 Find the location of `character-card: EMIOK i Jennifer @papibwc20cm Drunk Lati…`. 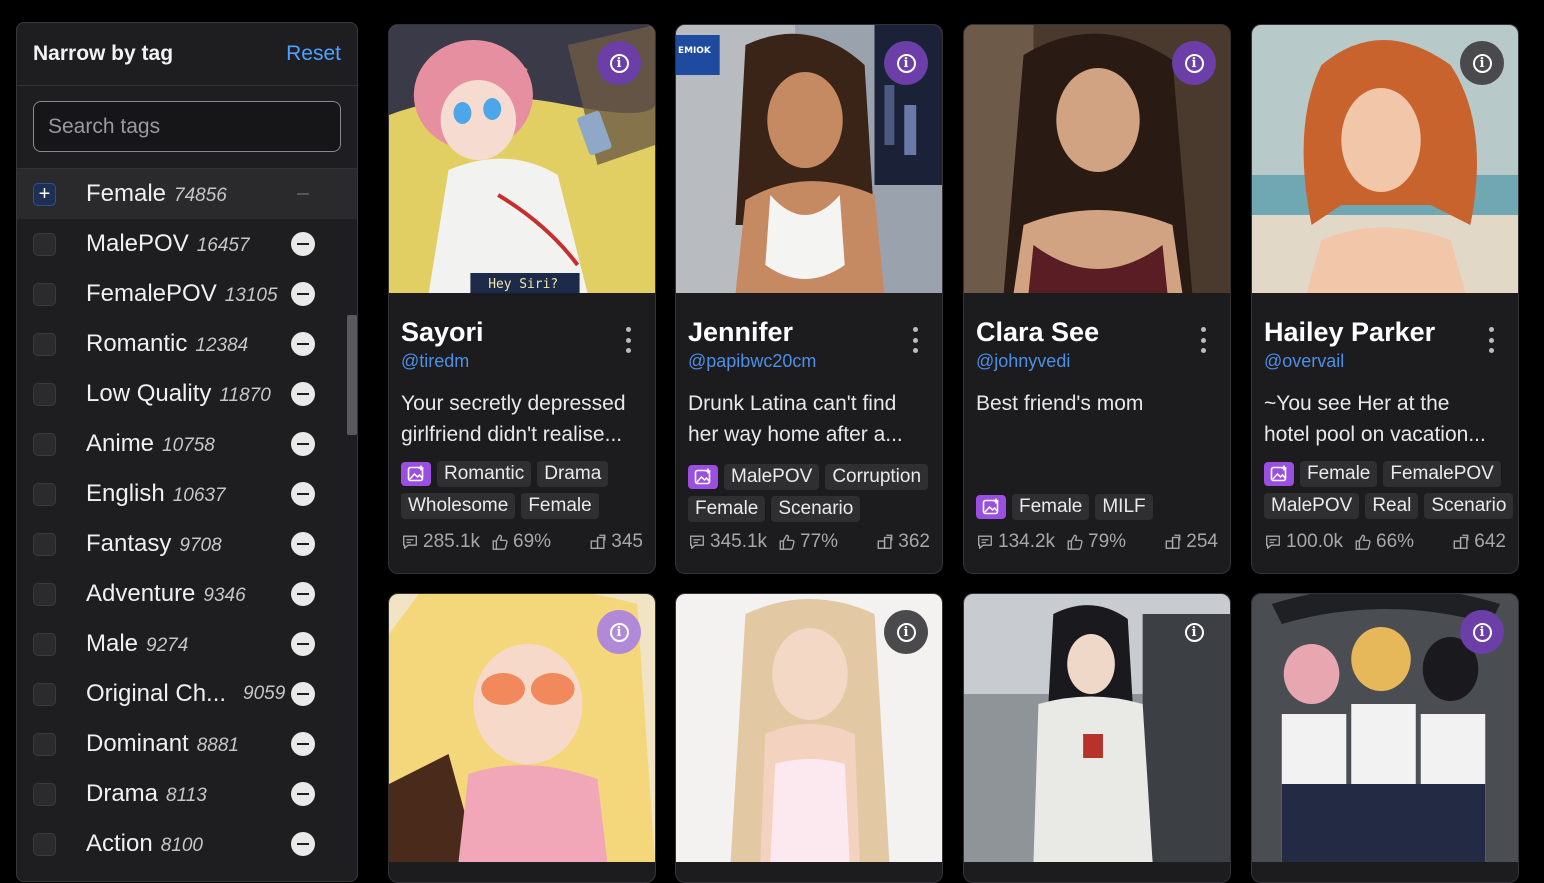

character-card: EMIOK i Jennifer @papibwc20cm Drunk Lati… is located at coordinates (809, 299).